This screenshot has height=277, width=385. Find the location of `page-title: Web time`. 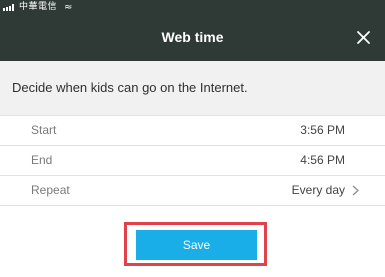

page-title: Web time is located at coordinates (192, 37).